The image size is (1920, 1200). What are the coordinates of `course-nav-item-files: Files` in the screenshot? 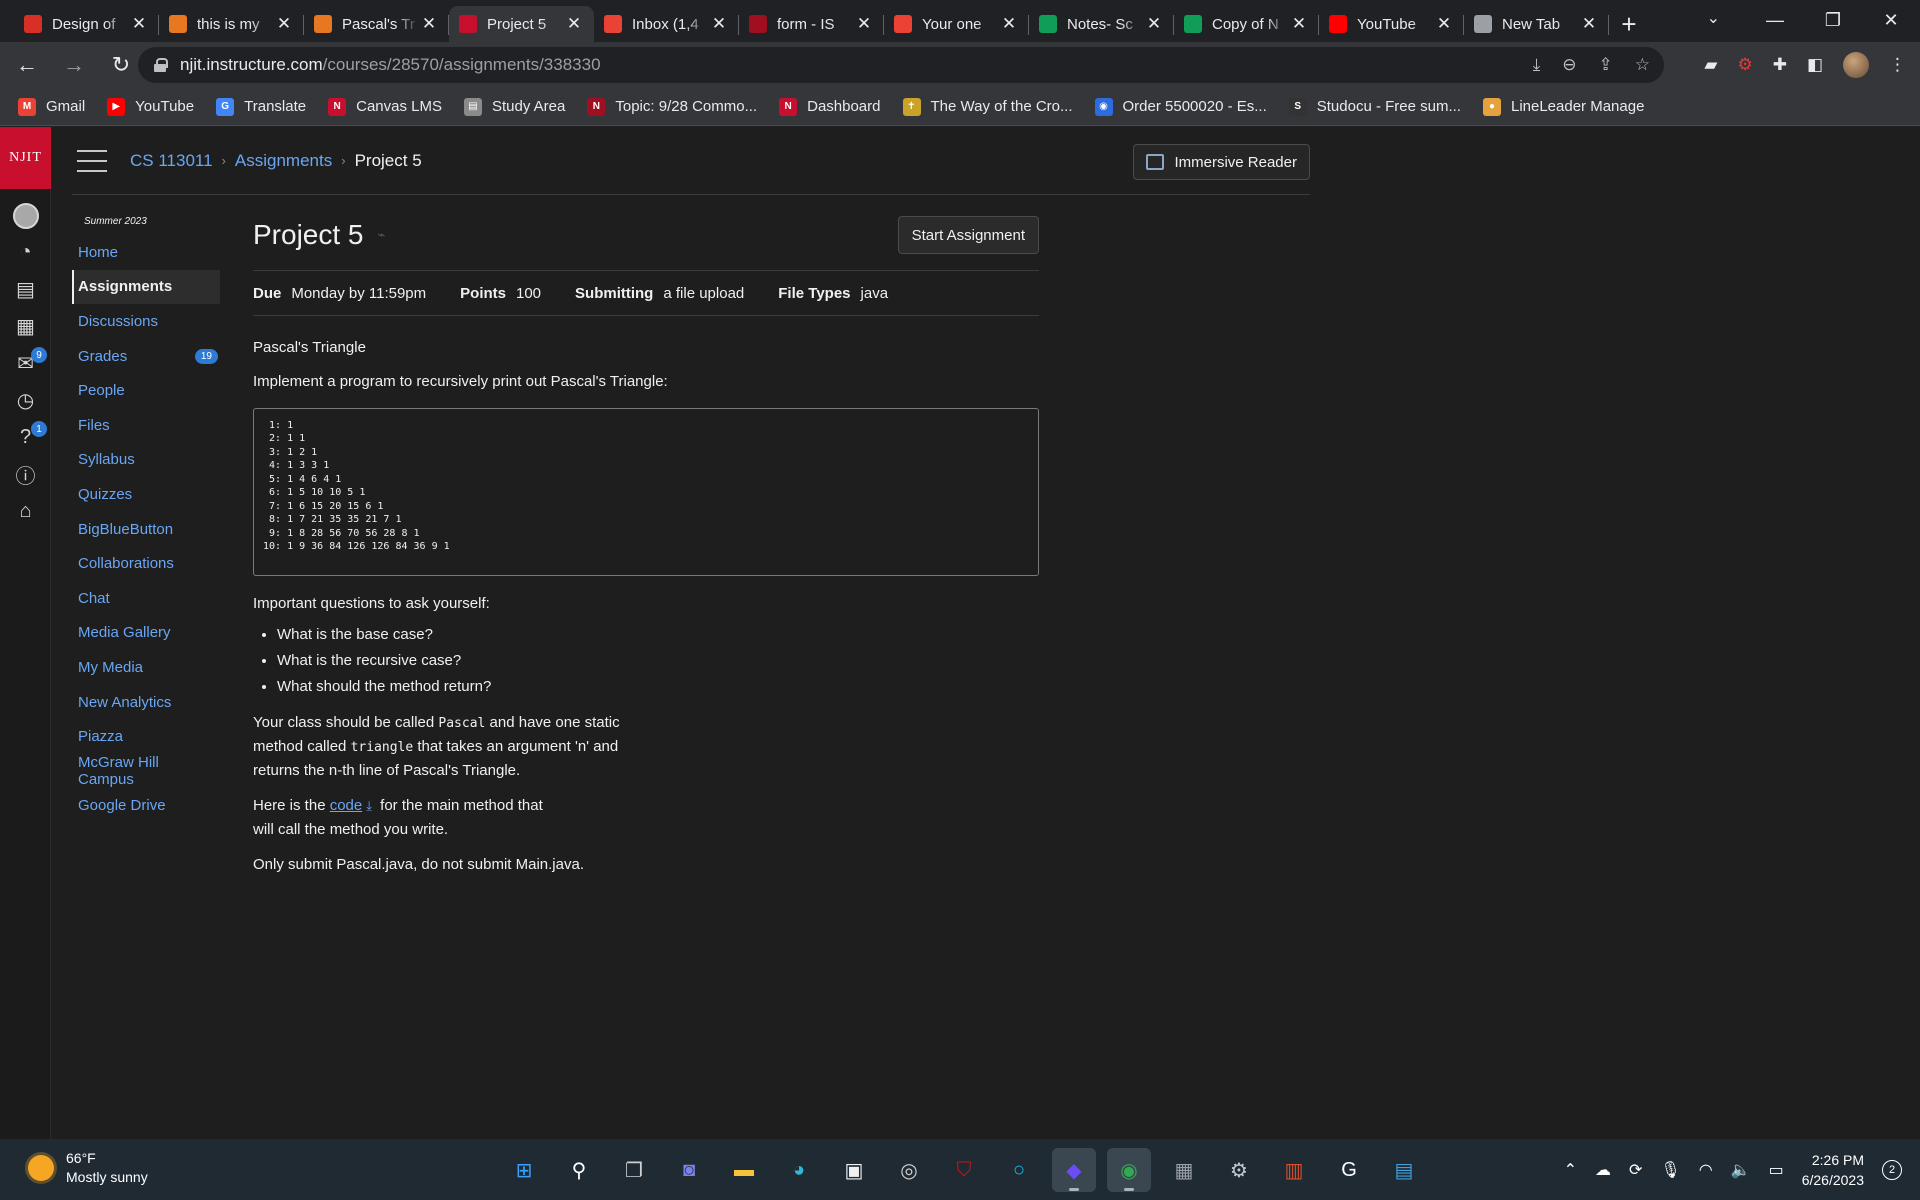 It's located at (146, 425).